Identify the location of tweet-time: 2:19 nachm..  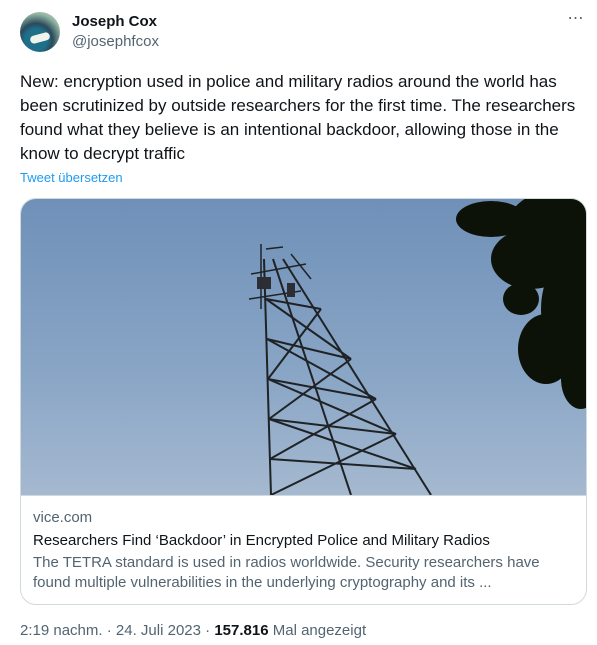
(61, 630).